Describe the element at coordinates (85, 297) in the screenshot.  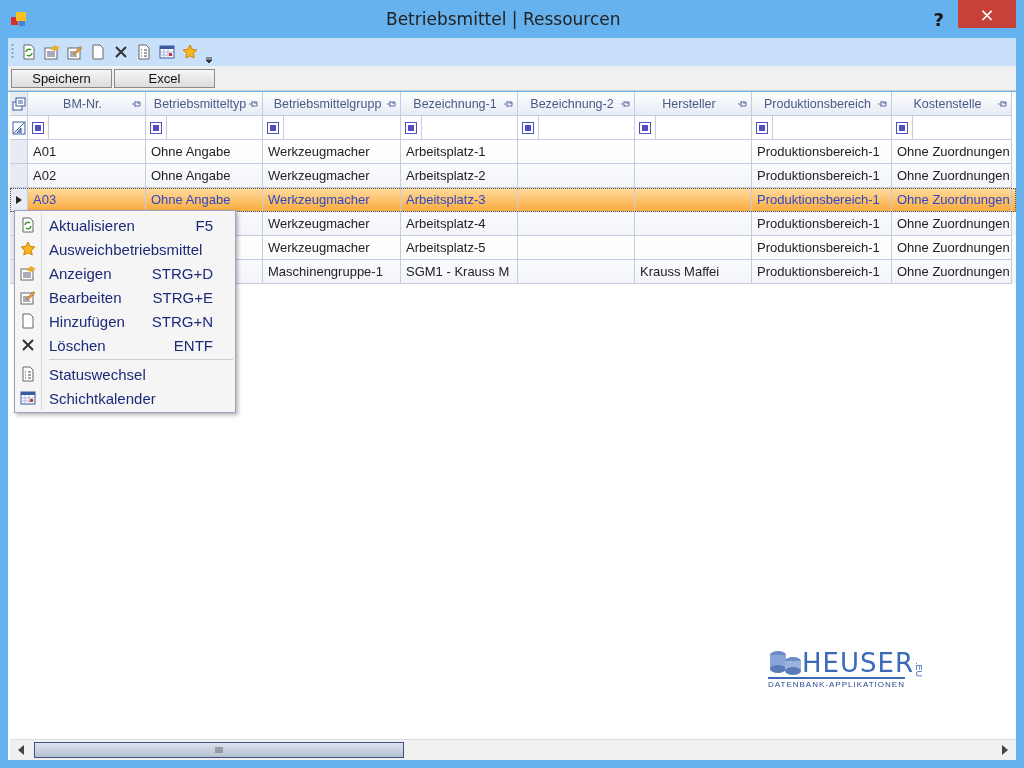
I see `menu-label: Bearbeiten` at that location.